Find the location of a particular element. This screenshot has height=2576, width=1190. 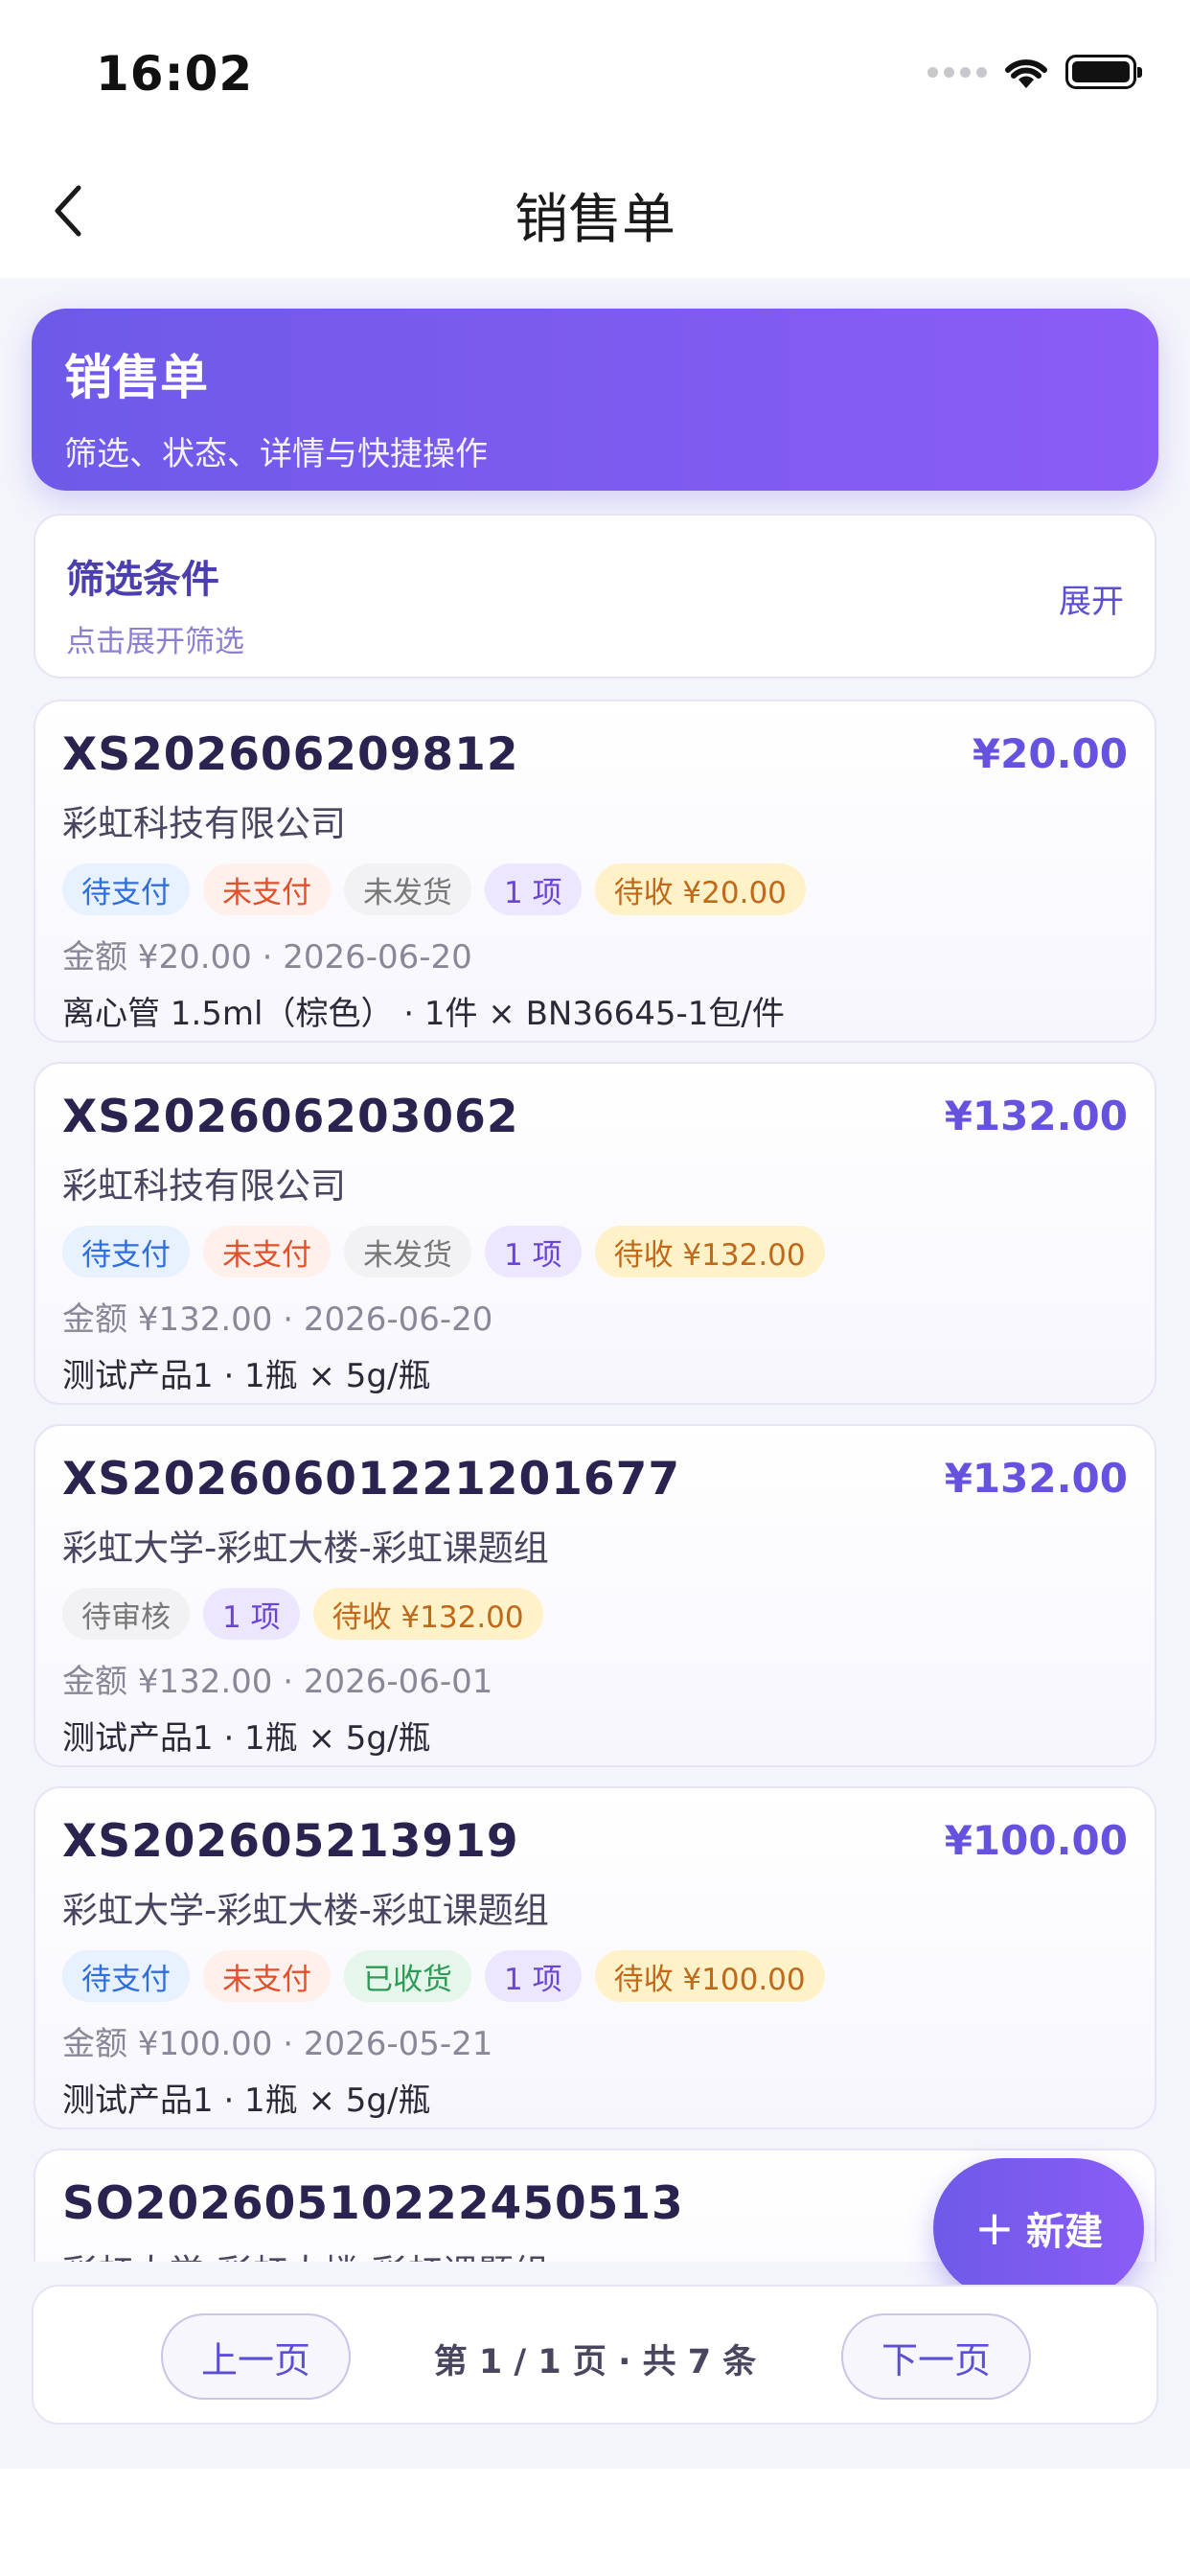

nav-bar: 销售单 is located at coordinates (595, 211).